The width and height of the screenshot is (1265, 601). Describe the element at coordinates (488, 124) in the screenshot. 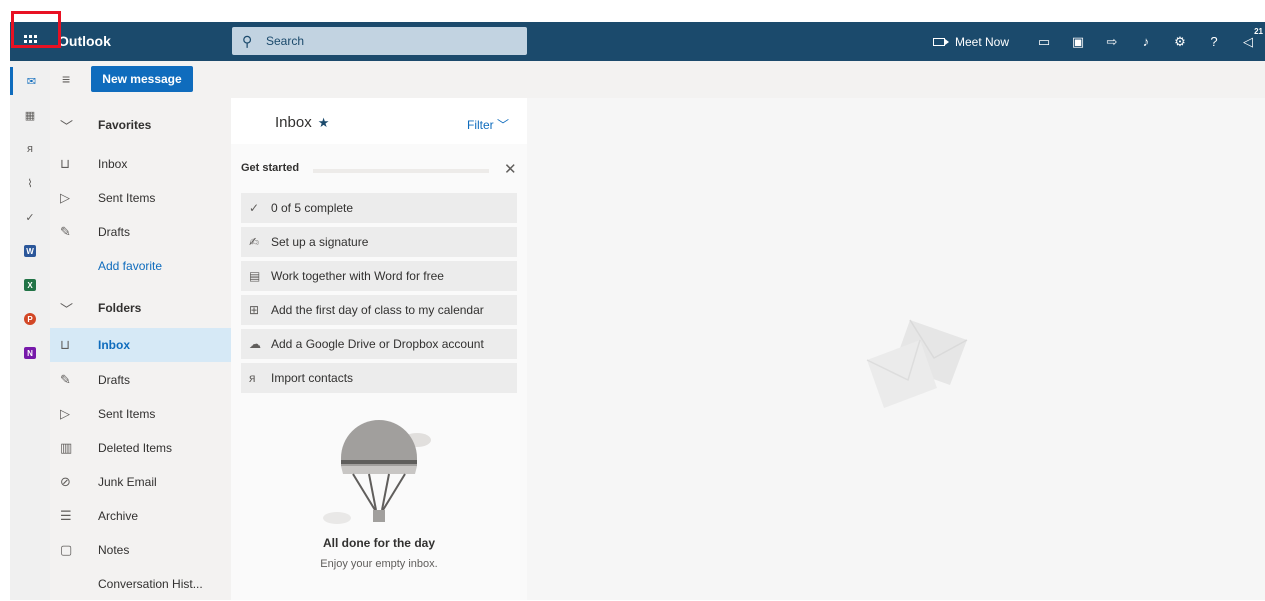

I see `filter-button: Filter ﹀` at that location.